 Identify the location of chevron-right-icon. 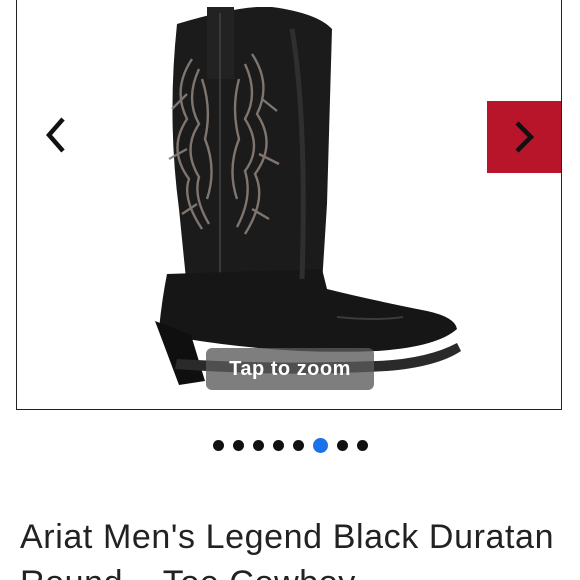
(525, 137).